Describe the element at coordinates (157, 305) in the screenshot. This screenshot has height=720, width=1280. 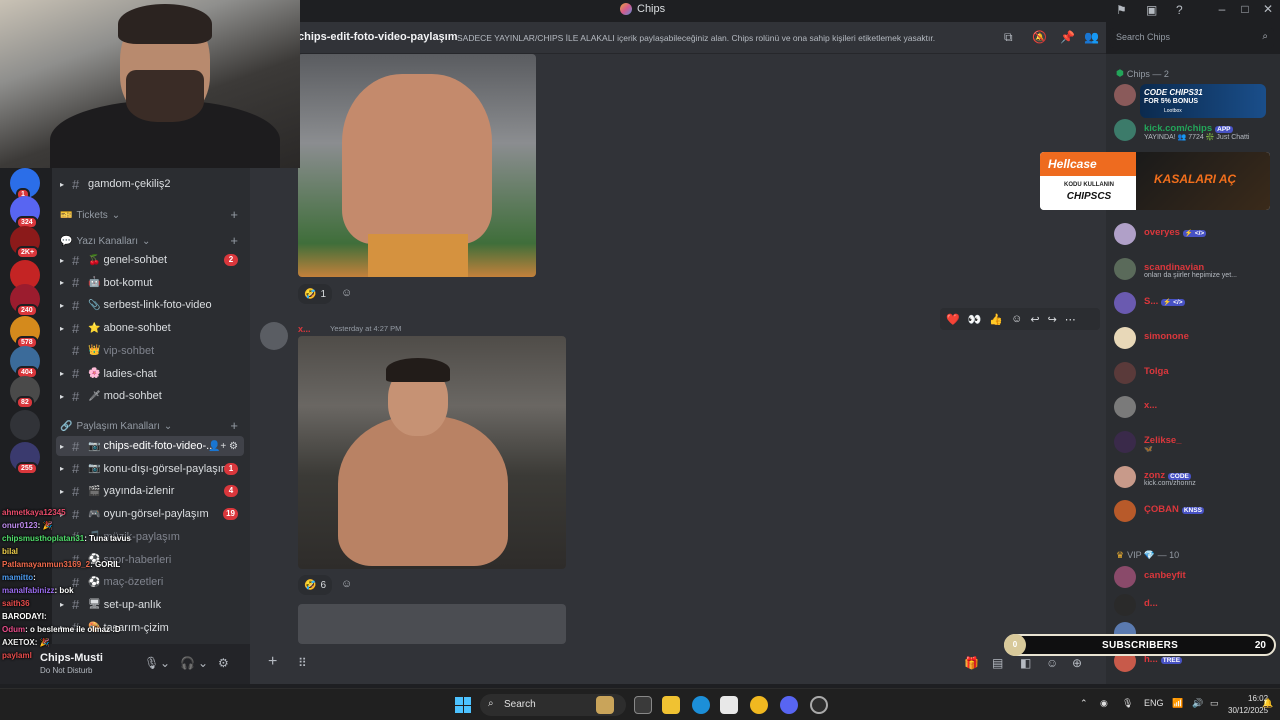
I see `channel-label: serbest-link-foto-video` at that location.